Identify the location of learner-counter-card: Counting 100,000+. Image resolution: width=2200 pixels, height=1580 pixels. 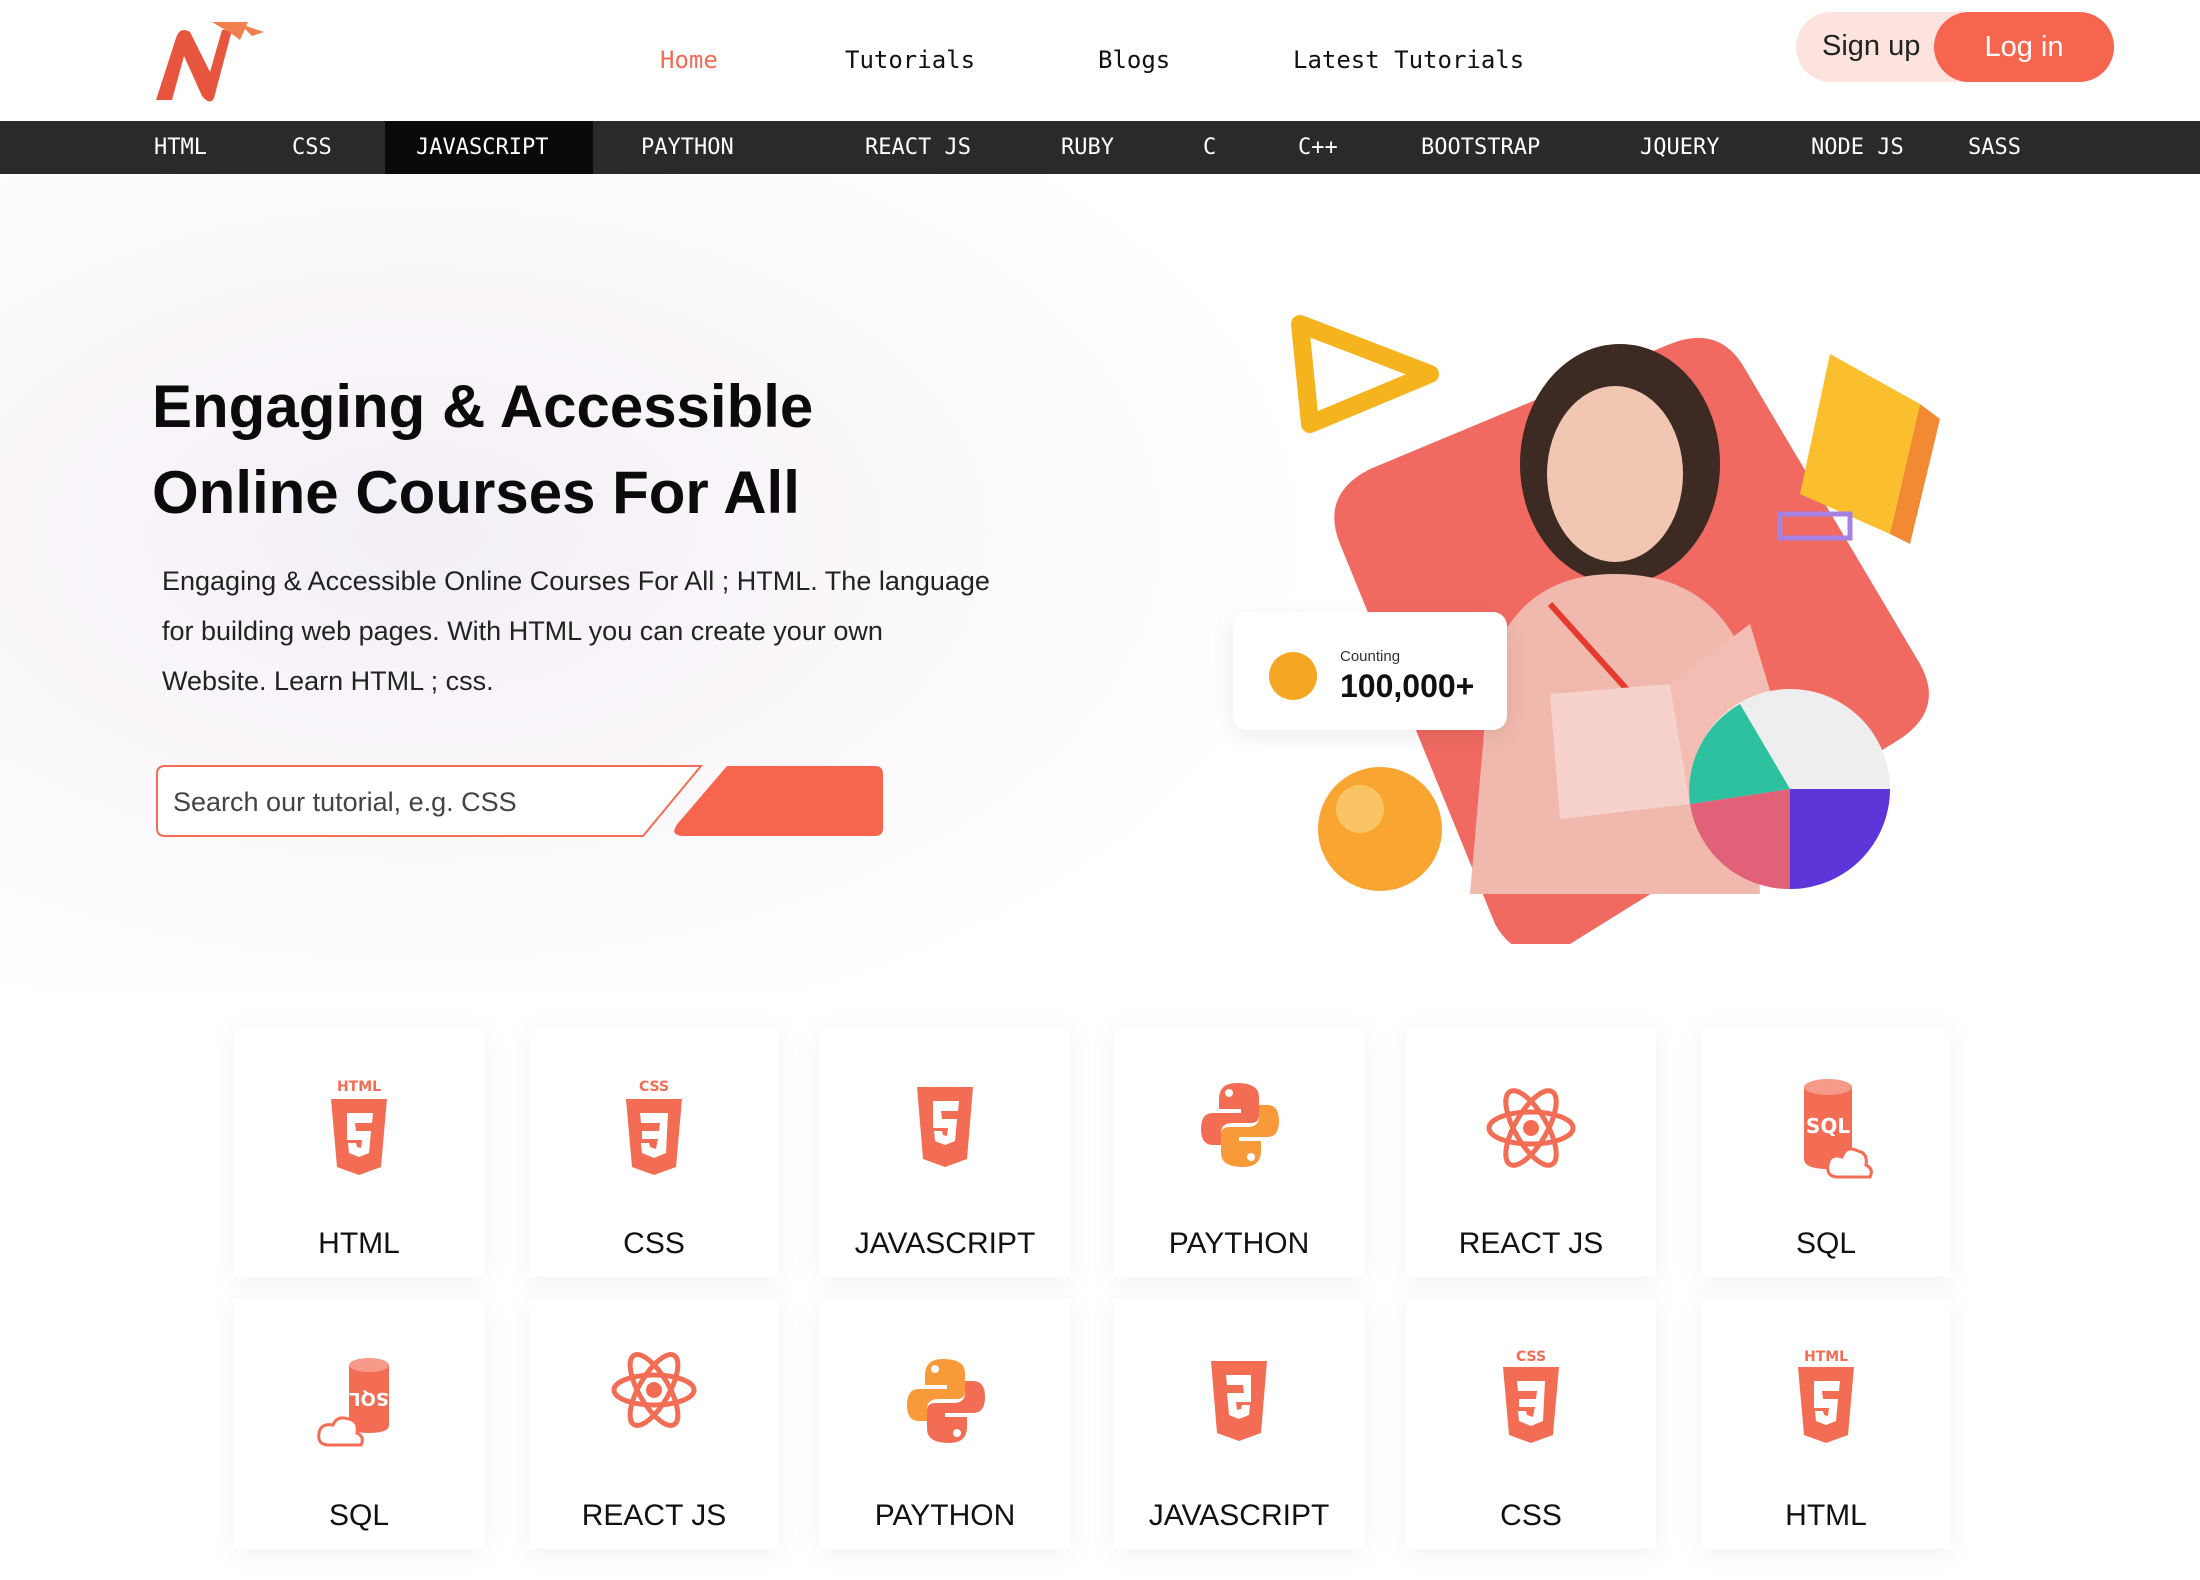
(1370, 671).